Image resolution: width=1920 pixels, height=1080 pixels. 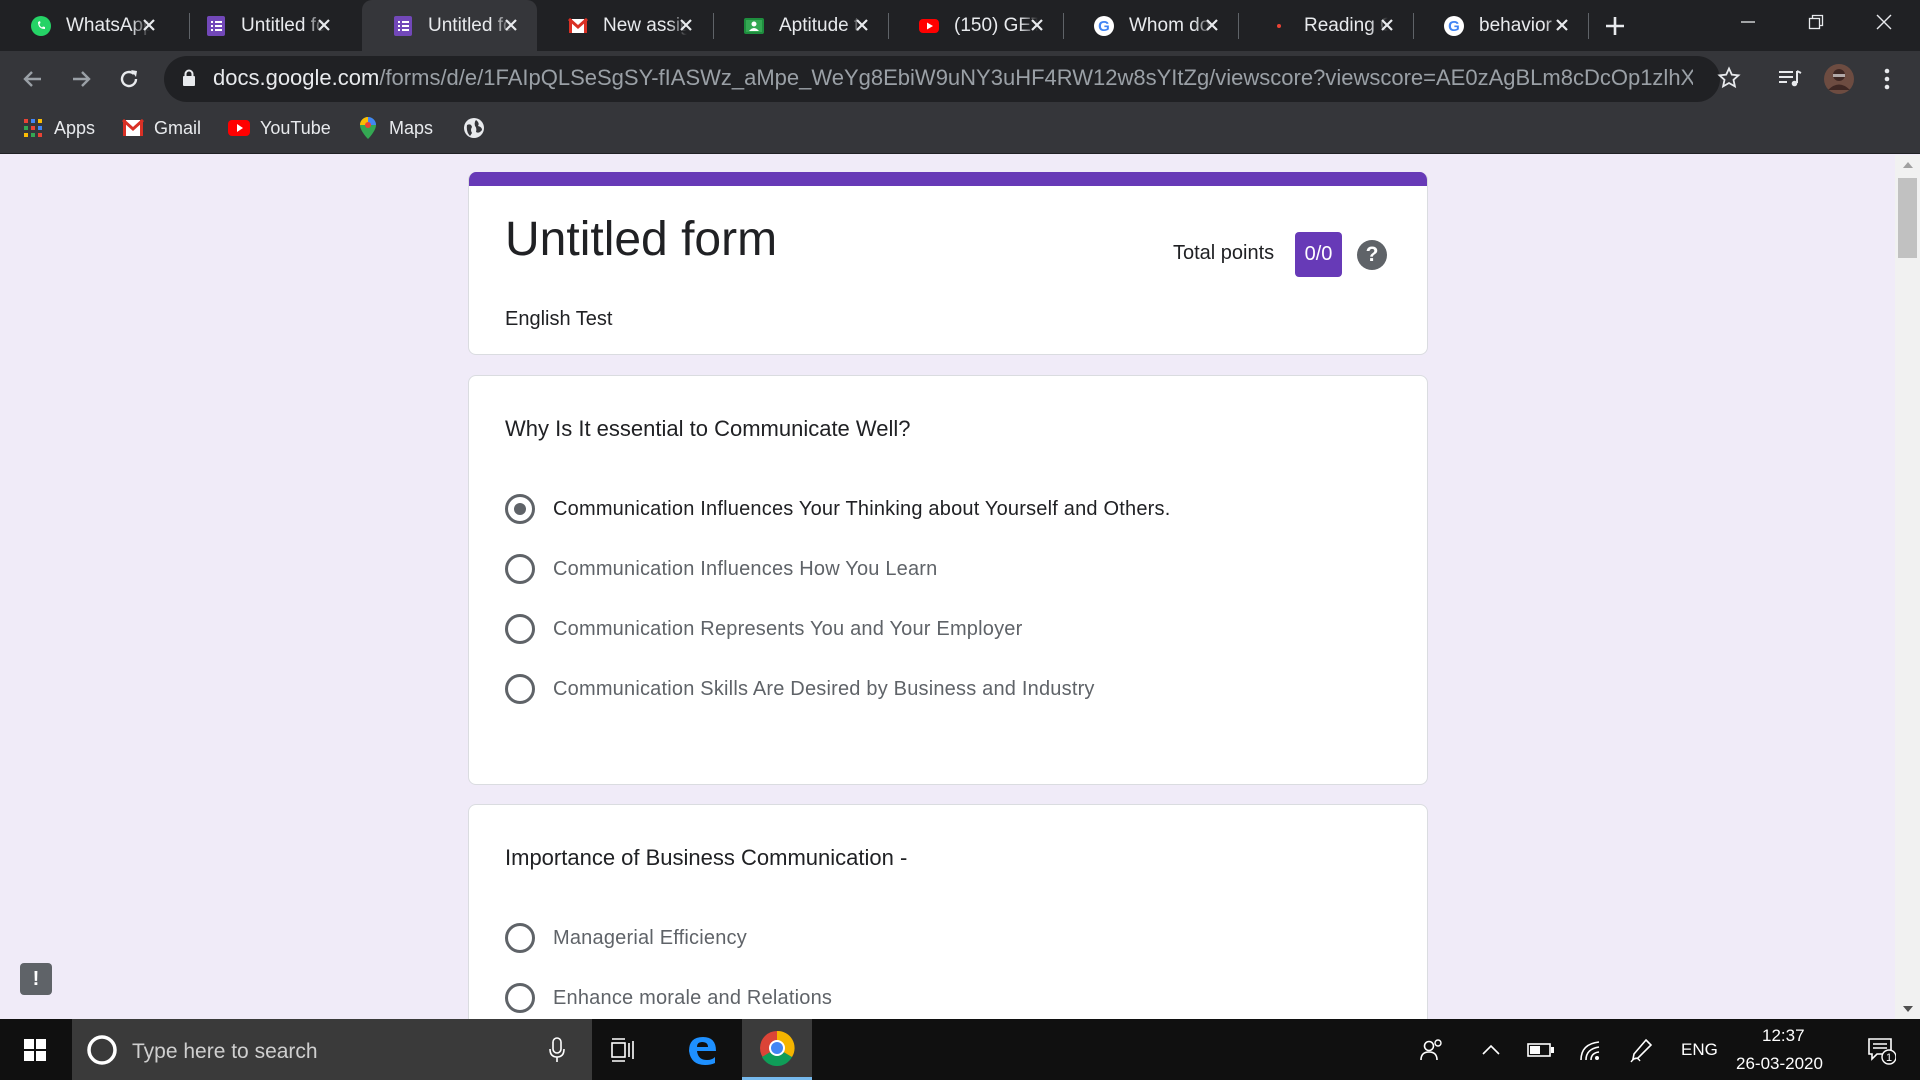 What do you see at coordinates (624, 1049) in the screenshot?
I see `task-view-icon` at bounding box center [624, 1049].